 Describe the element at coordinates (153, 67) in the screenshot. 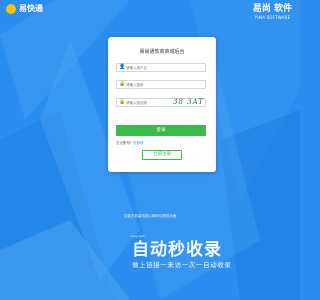

I see `username-input` at that location.